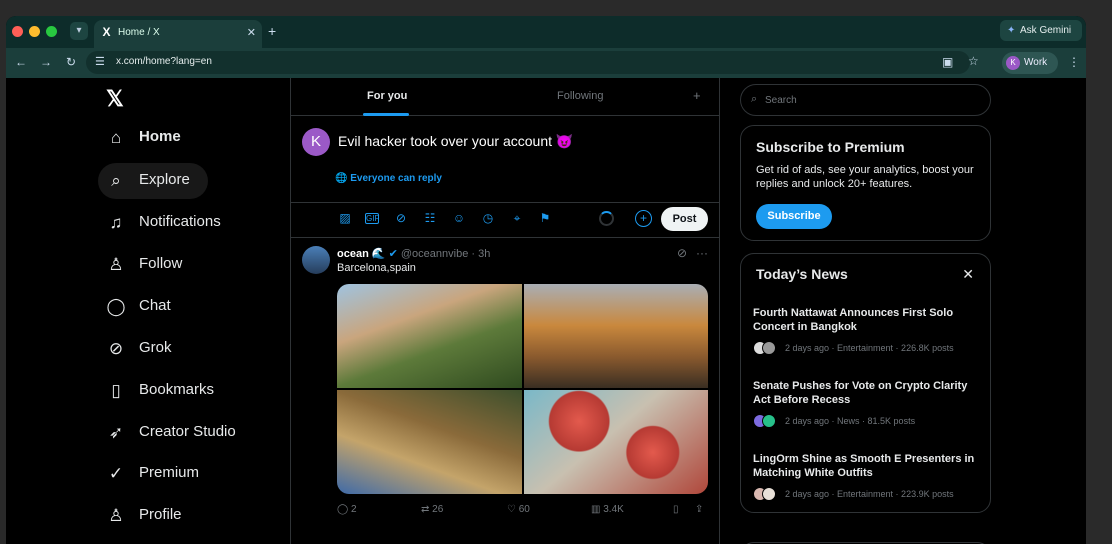 This screenshot has height=544, width=1112. I want to click on news-meta-row: 2 days ago · News · 81.5K posts, so click(866, 421).